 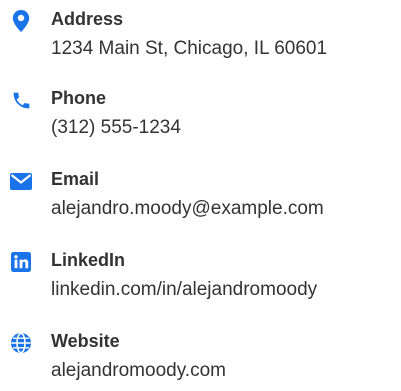 I want to click on website-value: alejandromoody.com, so click(x=138, y=371).